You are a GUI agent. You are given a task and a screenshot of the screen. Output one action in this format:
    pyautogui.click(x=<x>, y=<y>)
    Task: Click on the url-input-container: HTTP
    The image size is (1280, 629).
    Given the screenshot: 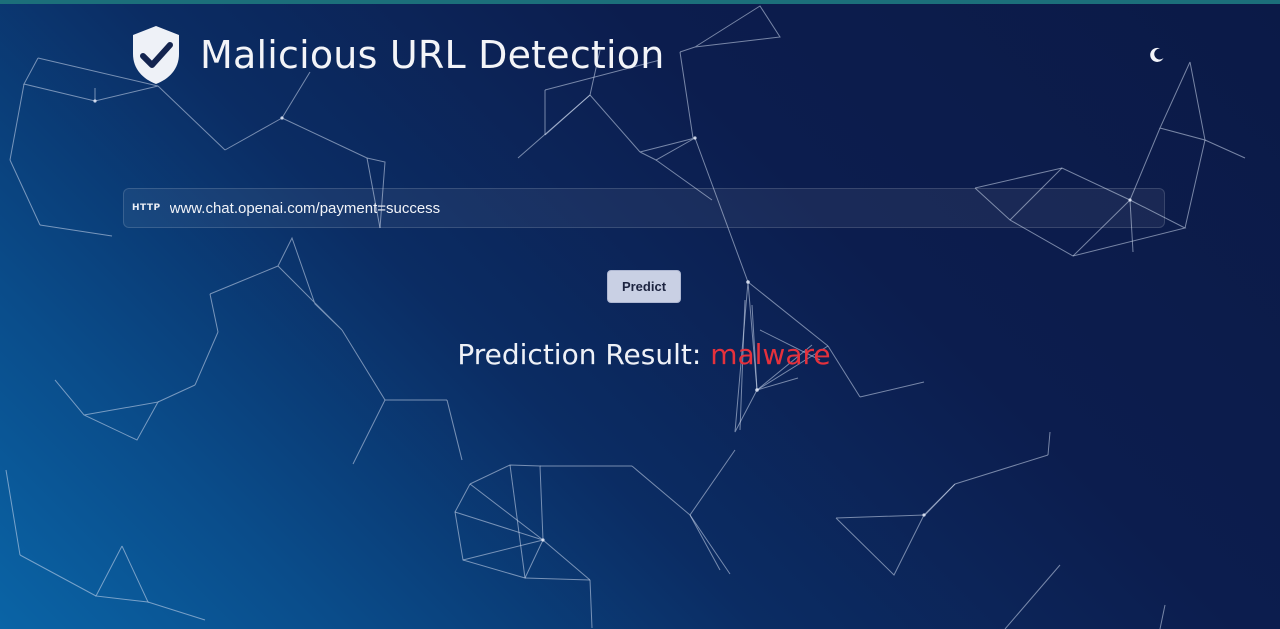 What is the action you would take?
    pyautogui.click(x=644, y=208)
    